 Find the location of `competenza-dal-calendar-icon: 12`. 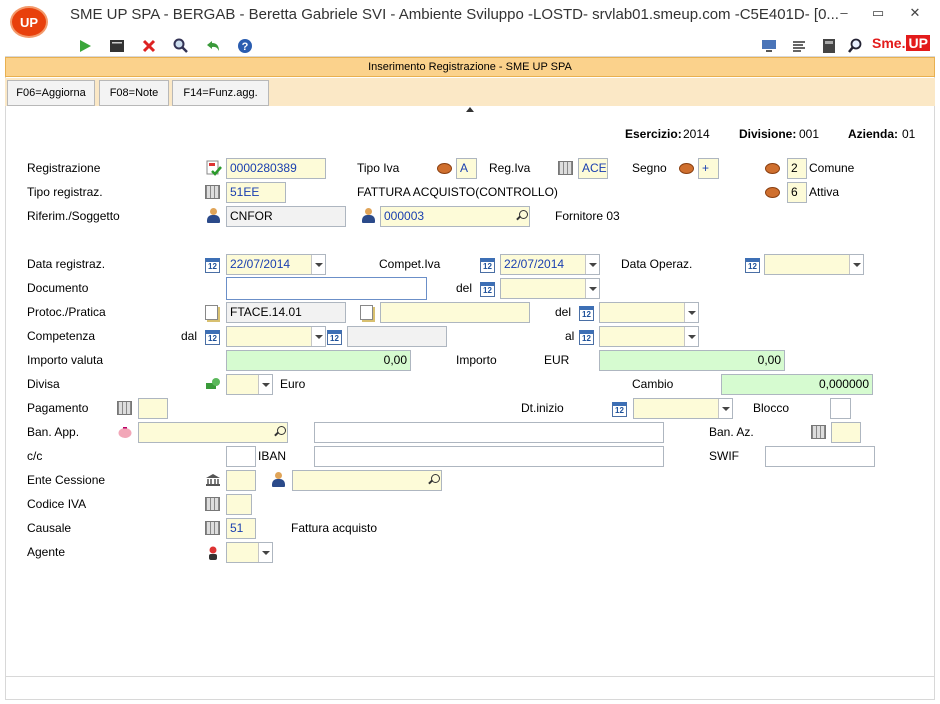

competenza-dal-calendar-icon: 12 is located at coordinates (212, 337).